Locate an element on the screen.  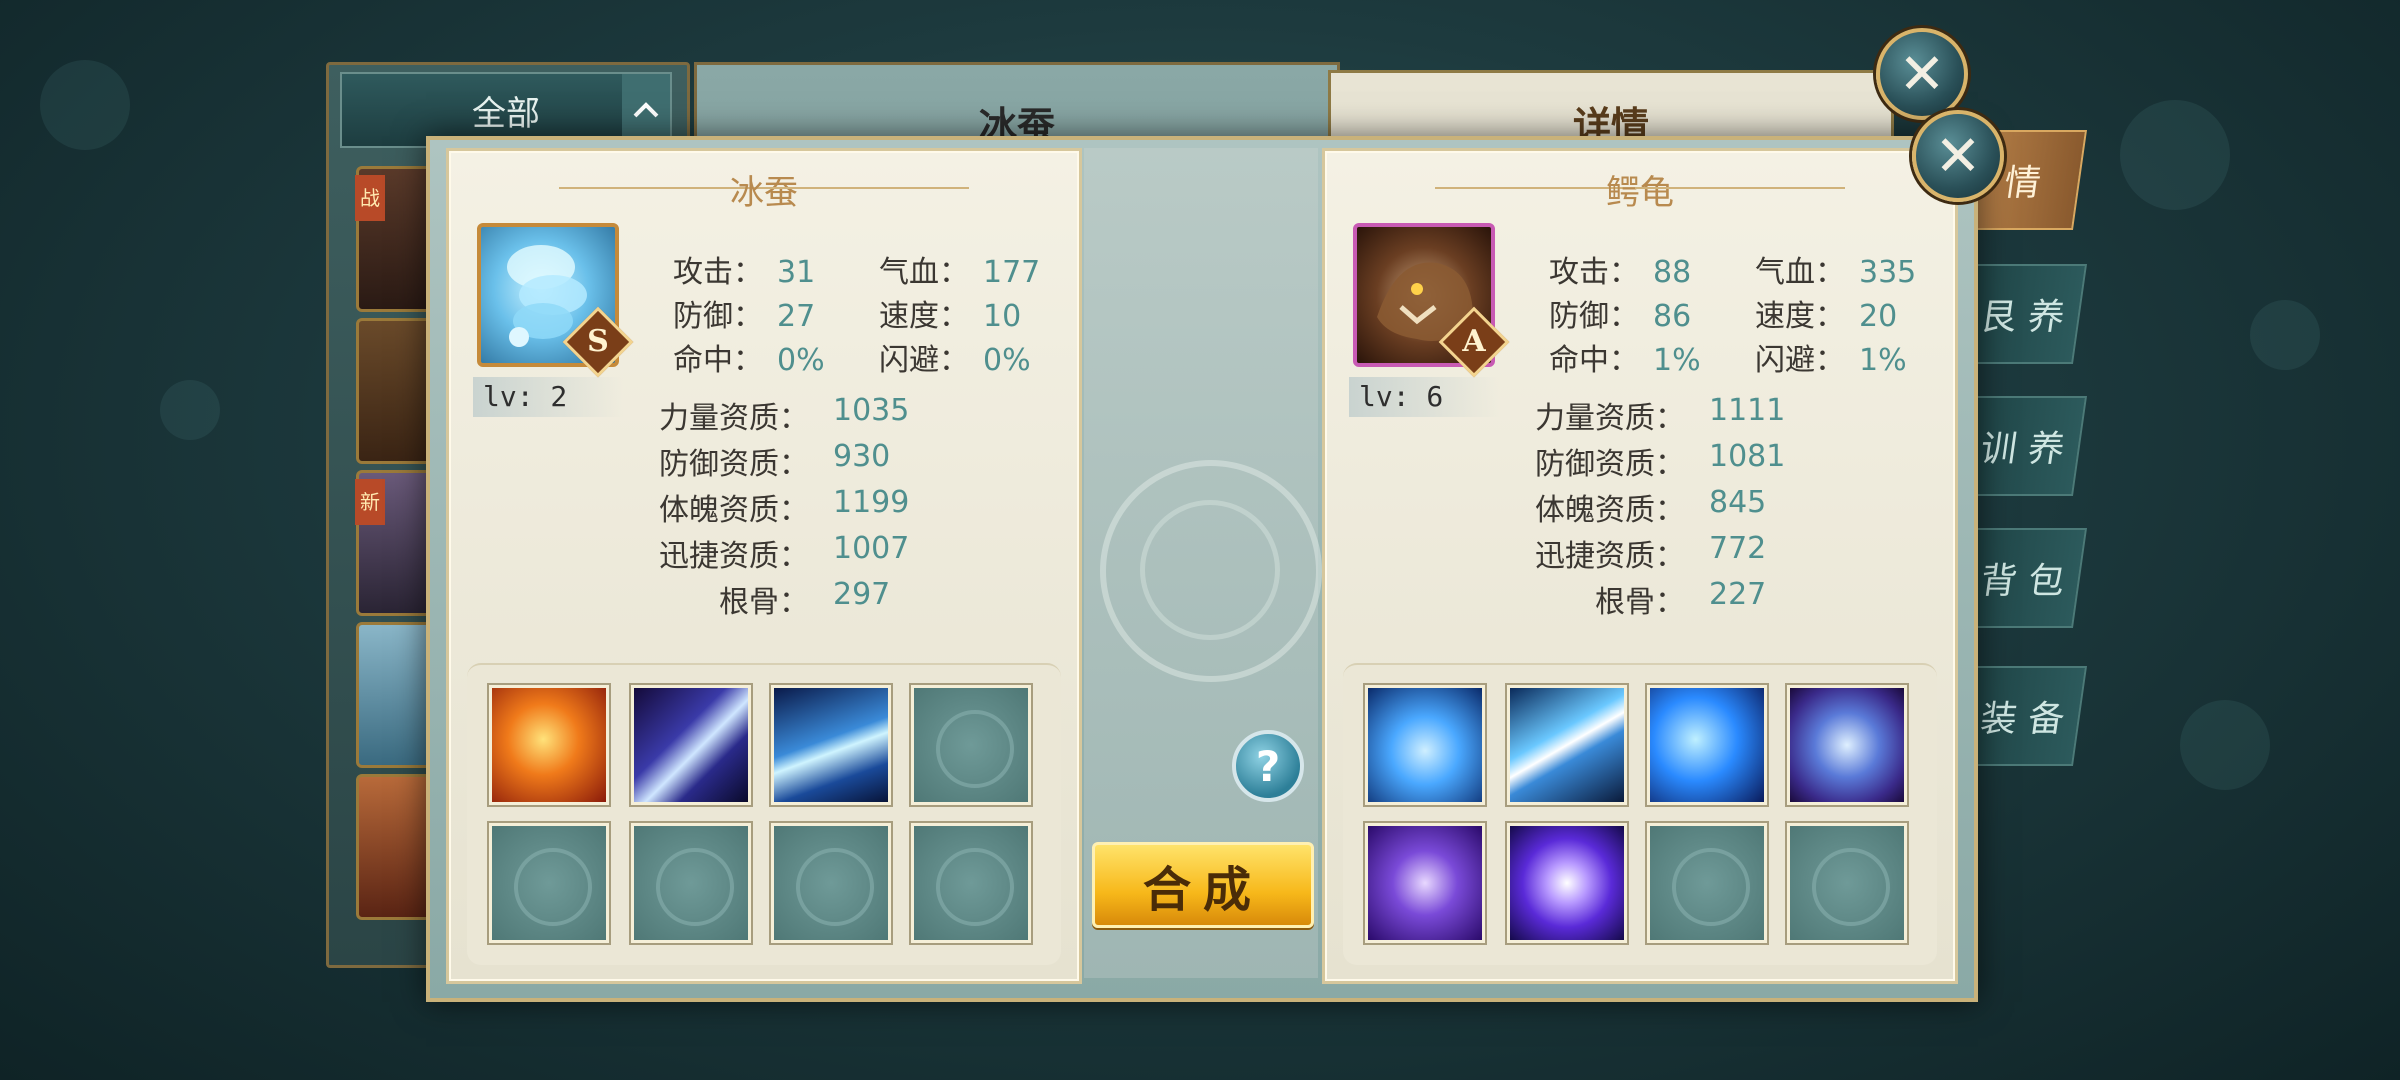
stat-attack: 攻击： 31 is located at coordinates (744, 269).